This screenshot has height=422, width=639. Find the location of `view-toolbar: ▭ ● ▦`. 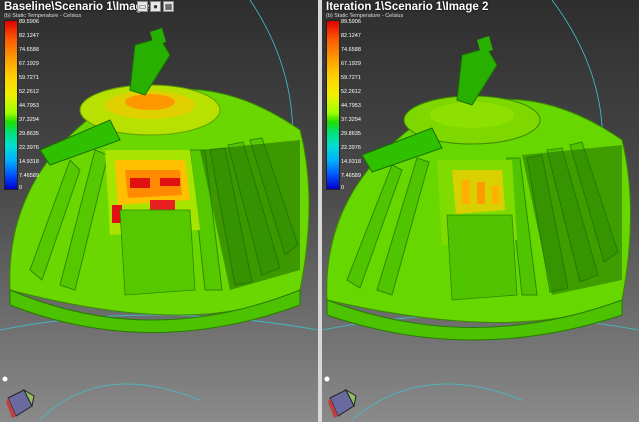

view-toolbar: ▭ ● ▦ is located at coordinates (155, 6).